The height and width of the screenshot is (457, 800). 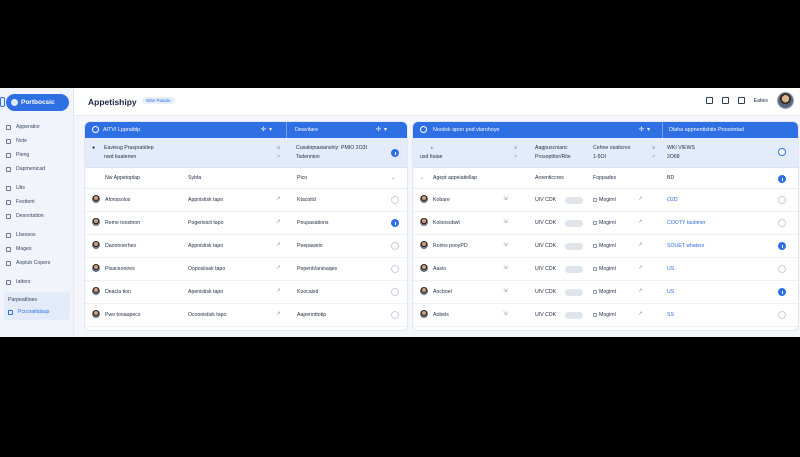 I want to click on sidebar-item-9: Aoplub Copers, so click(x=37, y=263).